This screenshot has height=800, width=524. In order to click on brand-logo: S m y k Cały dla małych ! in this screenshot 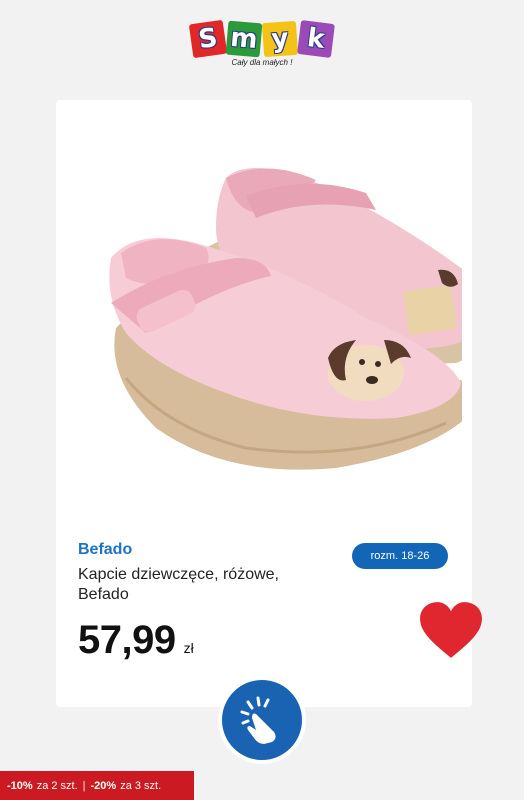, I will do `click(262, 43)`.